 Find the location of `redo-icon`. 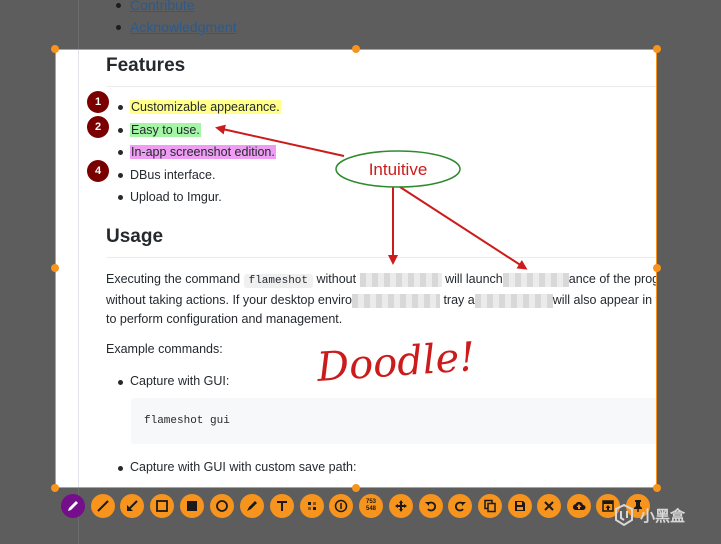

redo-icon is located at coordinates (460, 506).